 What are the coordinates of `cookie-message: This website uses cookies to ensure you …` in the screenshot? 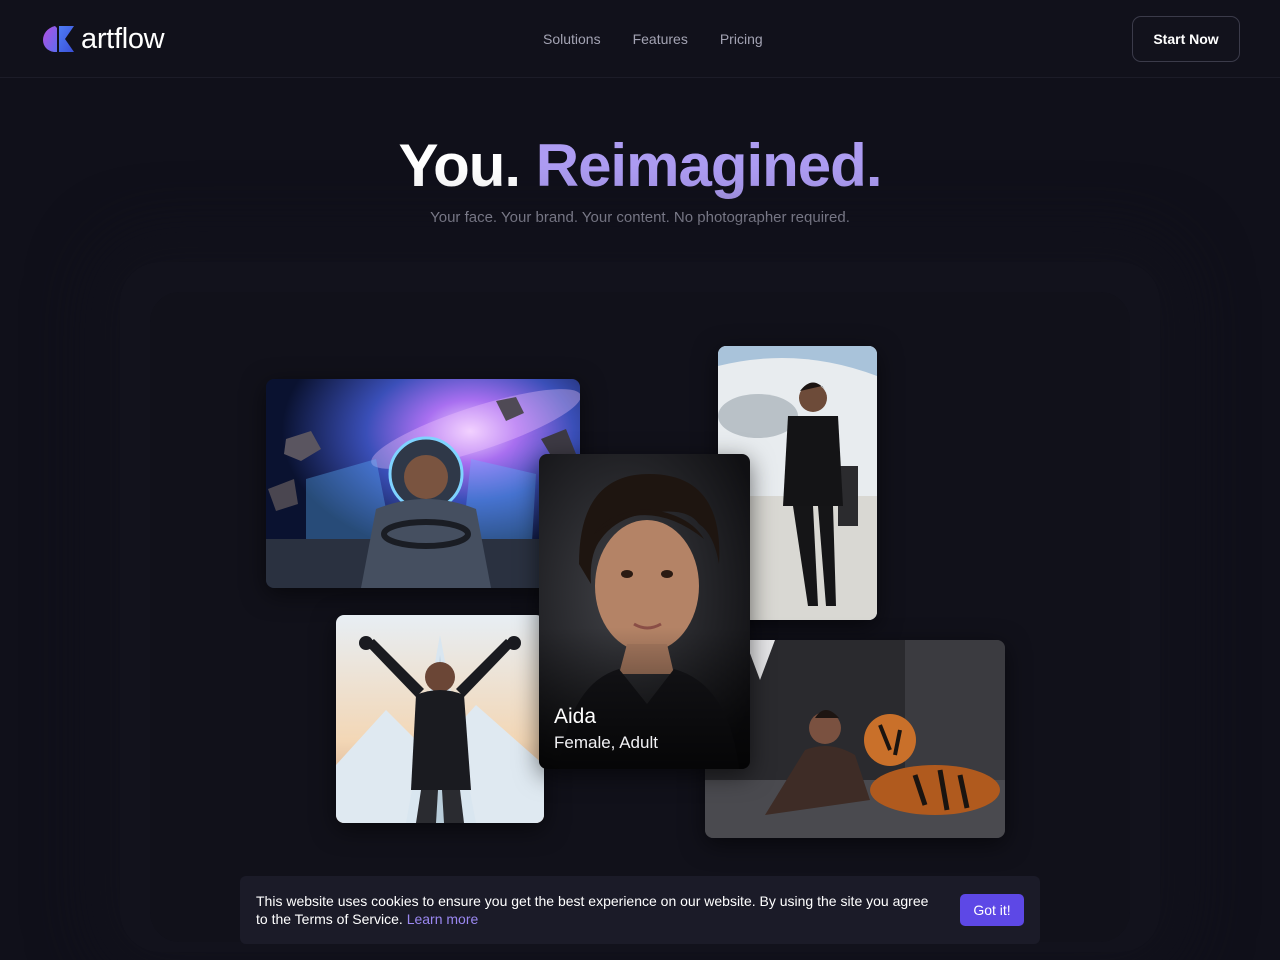 It's located at (596, 910).